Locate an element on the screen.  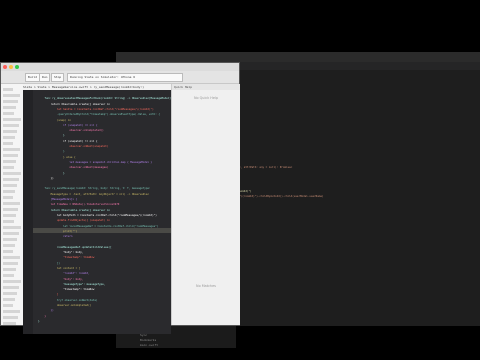
code-line: ] is located at coordinates (47, 295).